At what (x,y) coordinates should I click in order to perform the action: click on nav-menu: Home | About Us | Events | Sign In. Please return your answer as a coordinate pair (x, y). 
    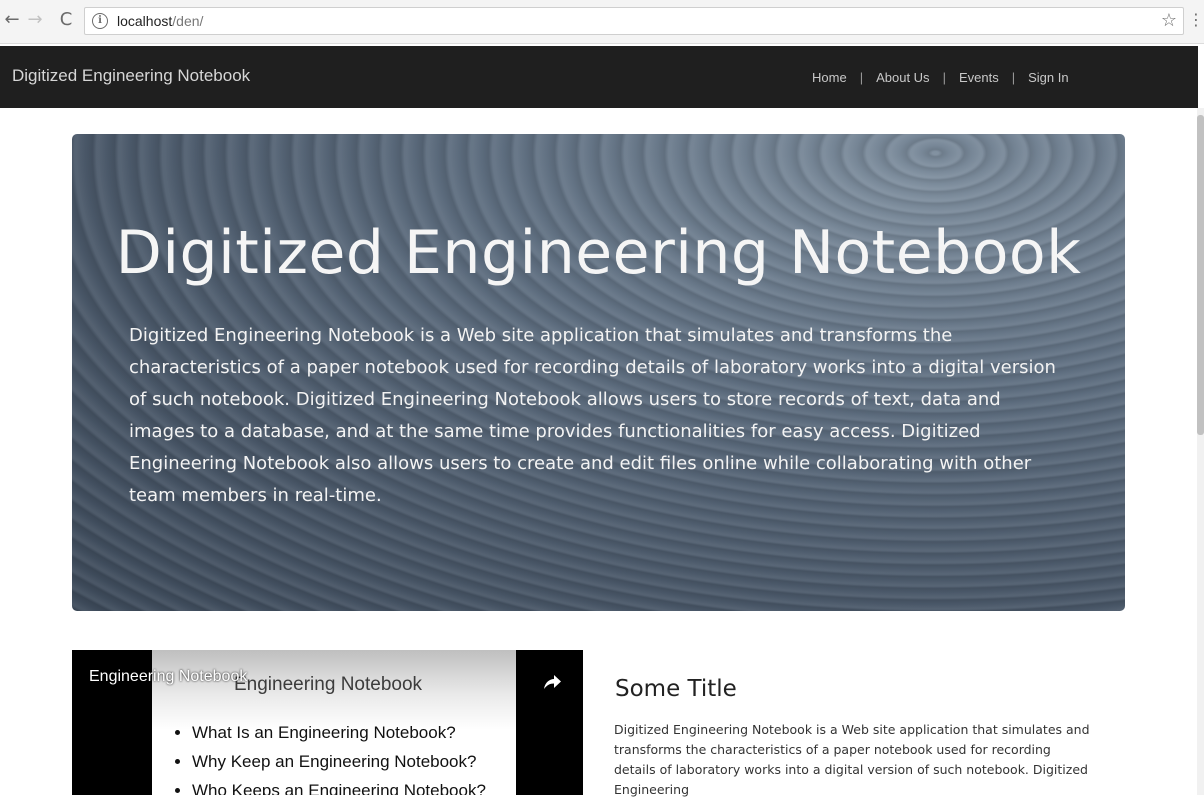
    Looking at the image, I should click on (940, 77).